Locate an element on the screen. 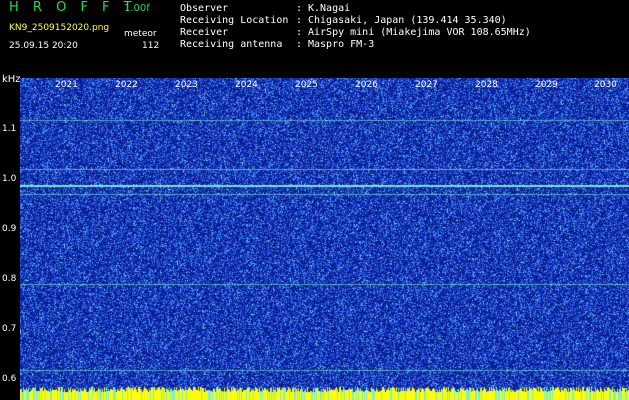  location-value: Chigasaki, Japan (139.414 35.340) is located at coordinates (407, 20).